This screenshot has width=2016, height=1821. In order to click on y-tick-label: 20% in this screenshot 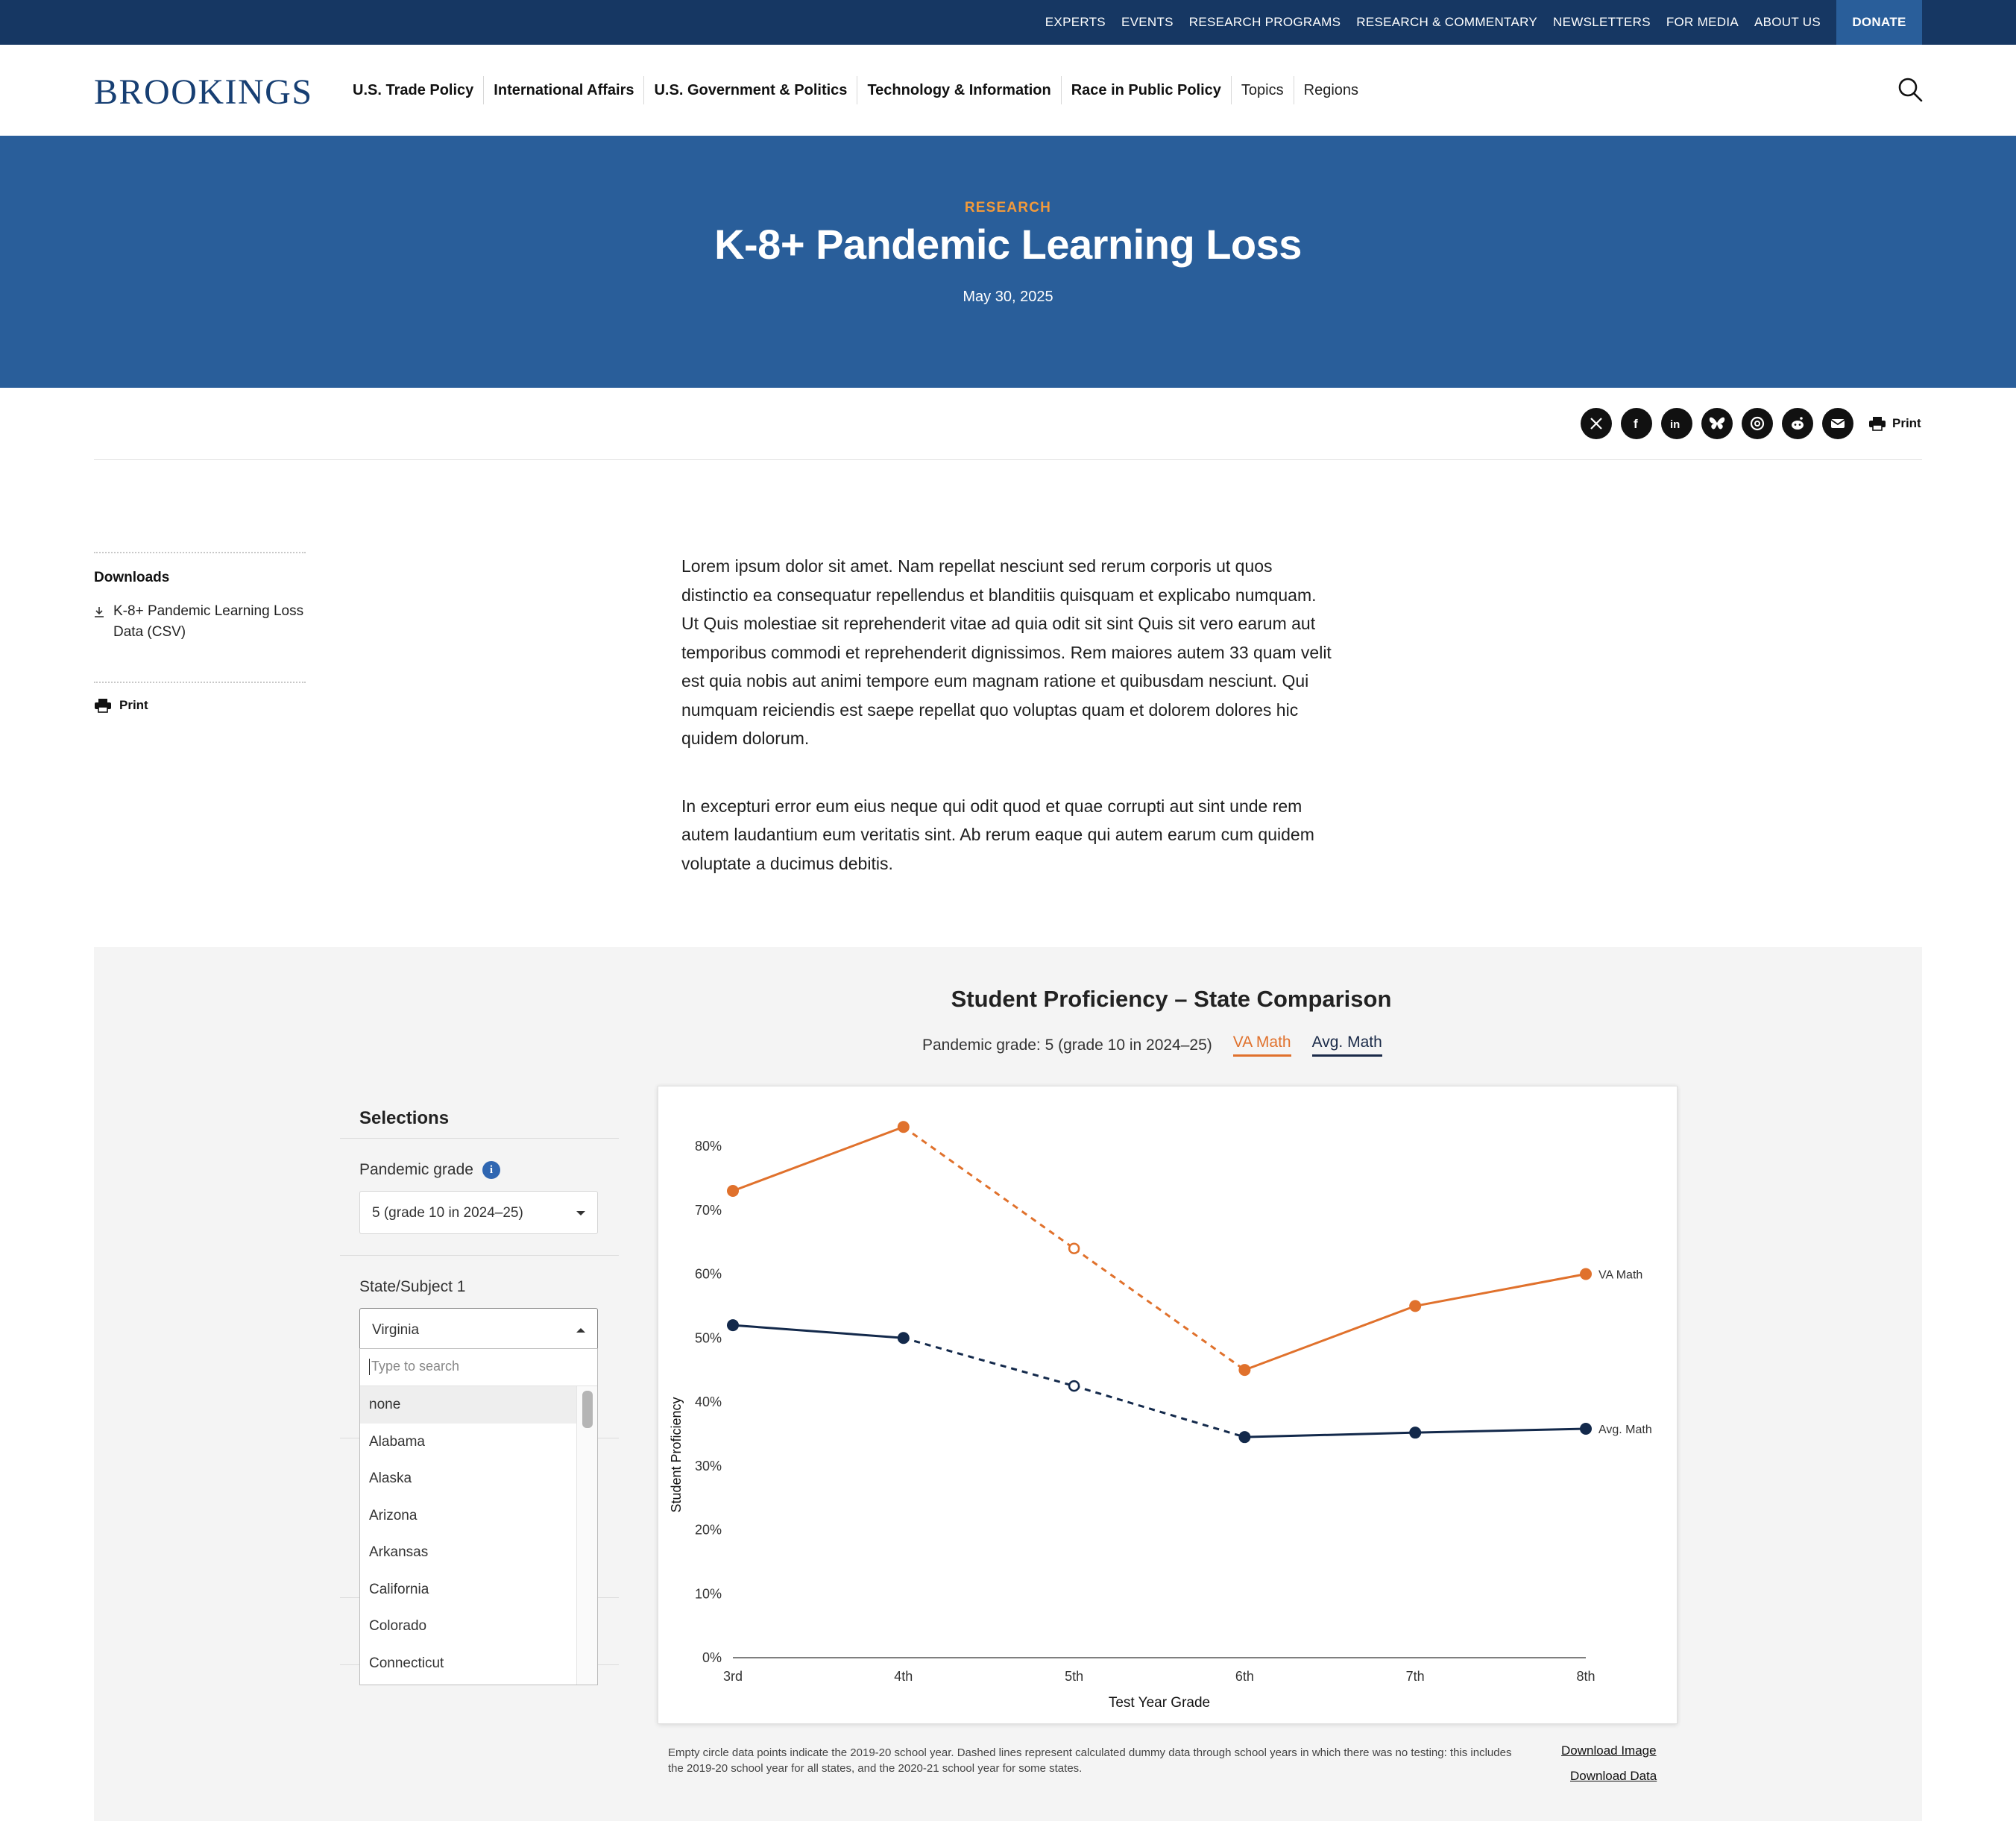, I will do `click(708, 1530)`.